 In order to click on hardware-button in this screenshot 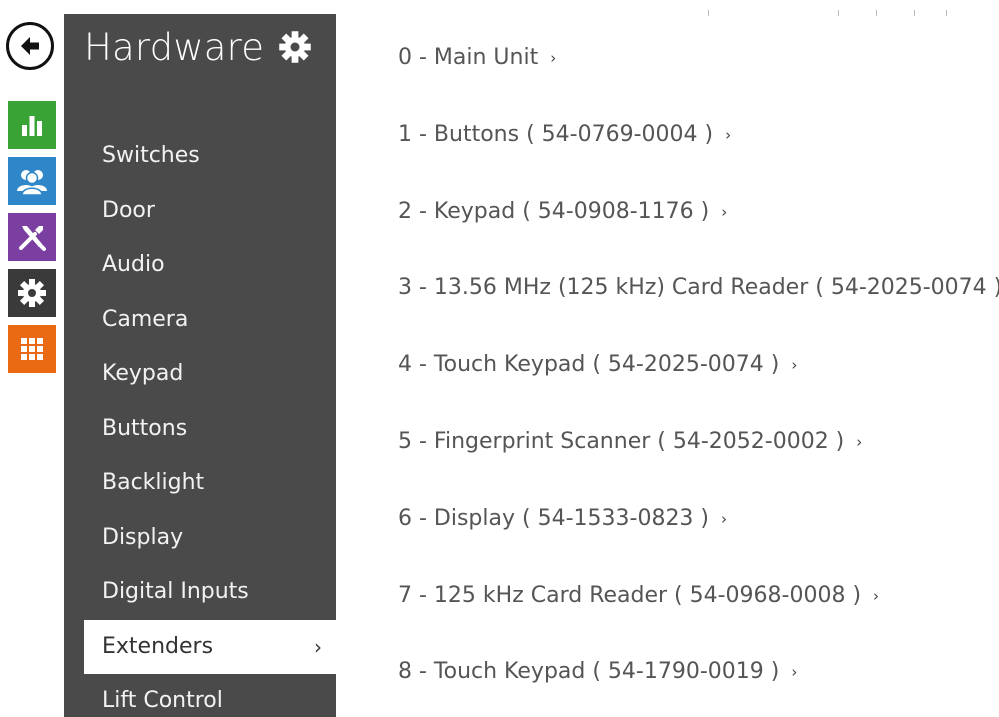, I will do `click(32, 293)`.